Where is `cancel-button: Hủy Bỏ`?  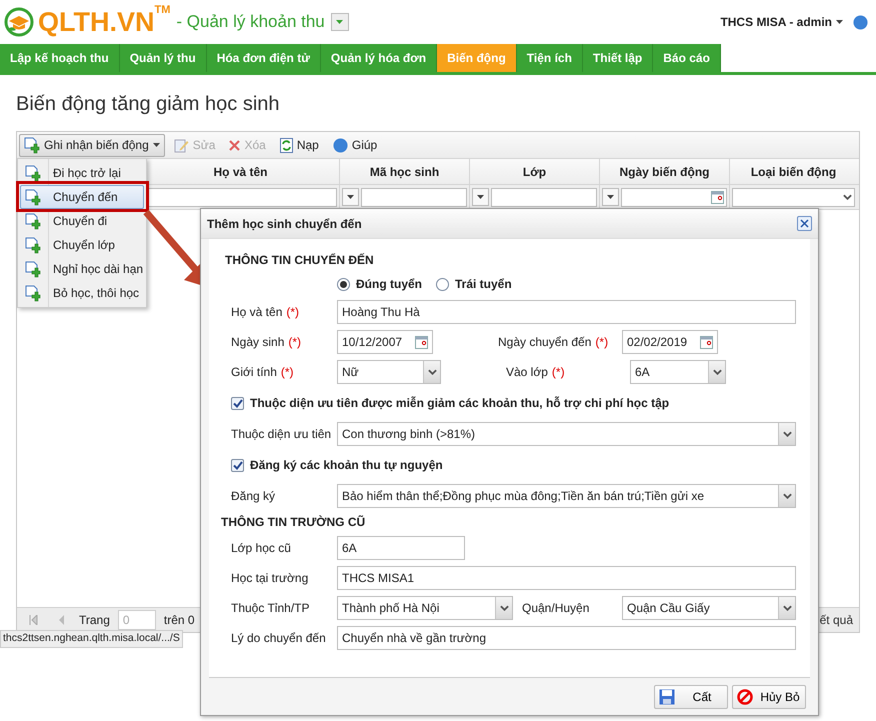
cancel-button: Hủy Bỏ is located at coordinates (769, 696).